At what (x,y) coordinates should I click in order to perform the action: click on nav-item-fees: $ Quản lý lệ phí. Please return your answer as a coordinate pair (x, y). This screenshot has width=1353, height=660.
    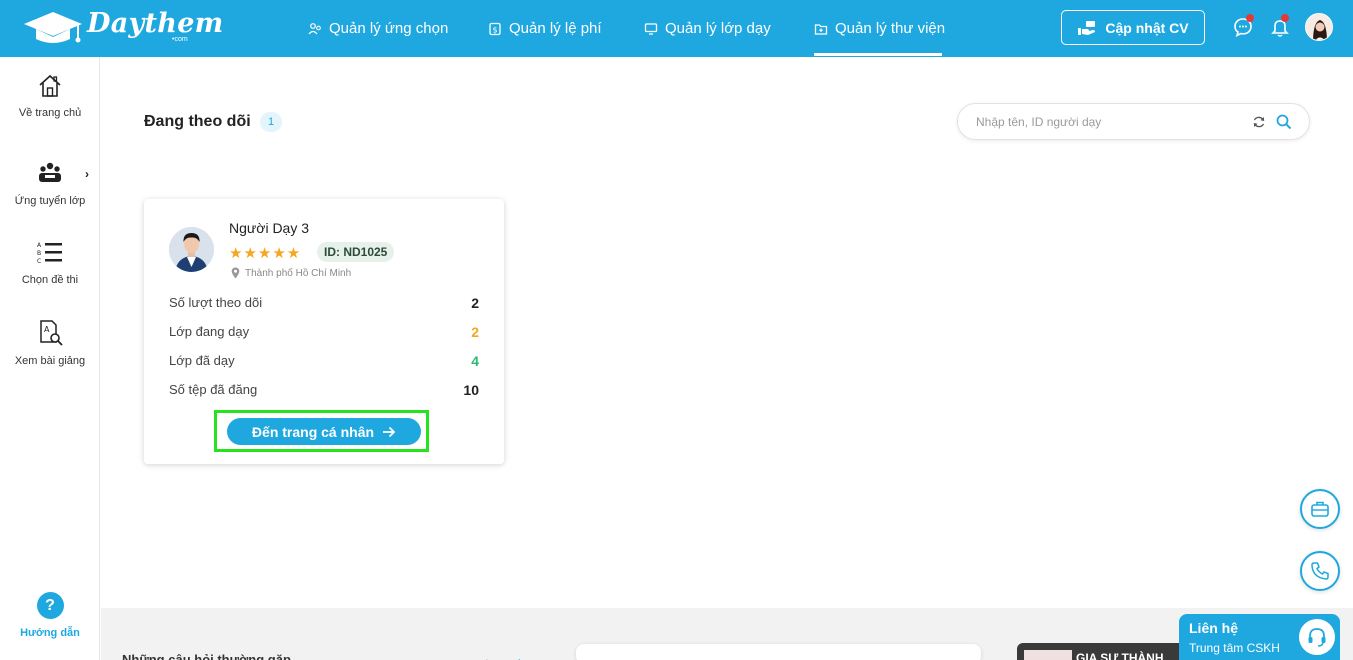
    Looking at the image, I should click on (545, 28).